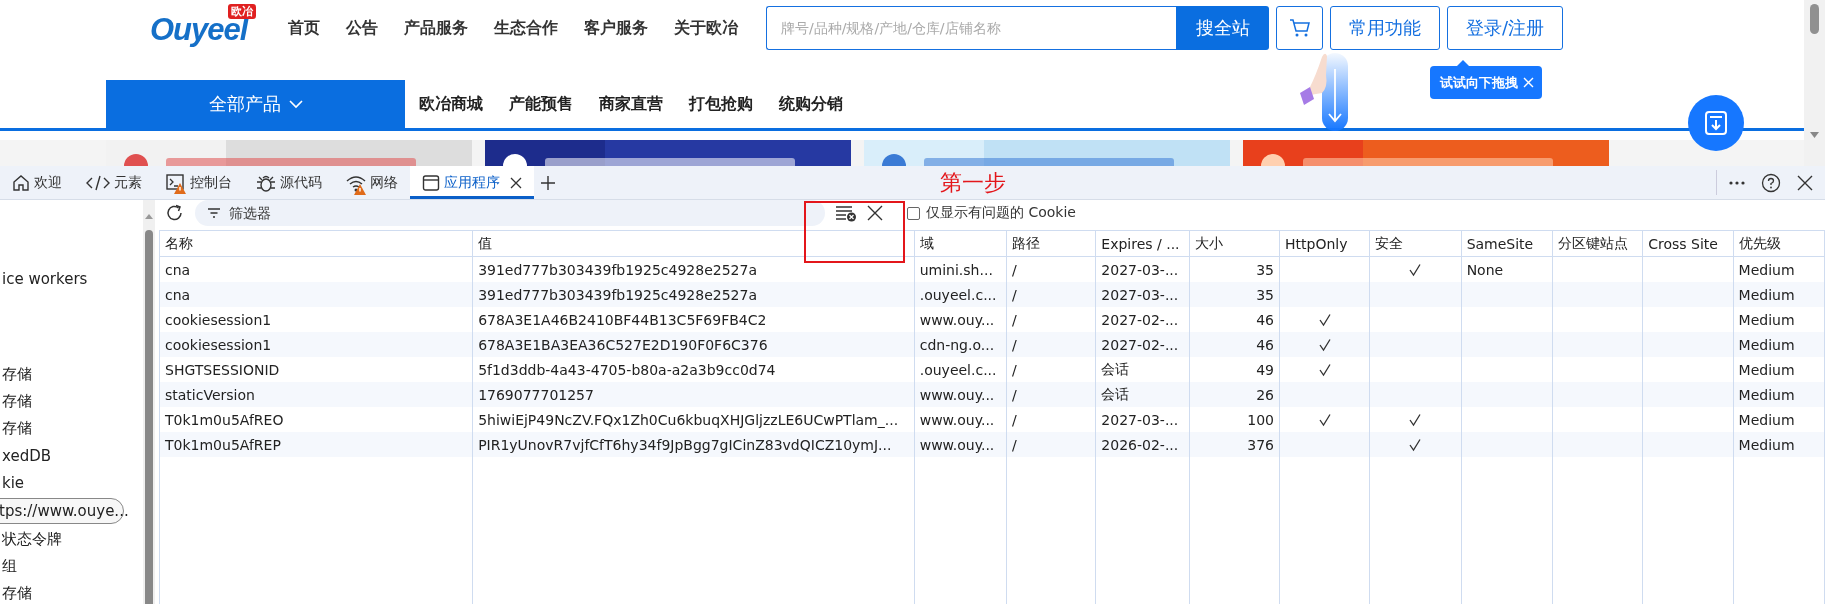 The width and height of the screenshot is (1825, 604). What do you see at coordinates (436, 28) in the screenshot?
I see `nav-link: 产品服务` at bounding box center [436, 28].